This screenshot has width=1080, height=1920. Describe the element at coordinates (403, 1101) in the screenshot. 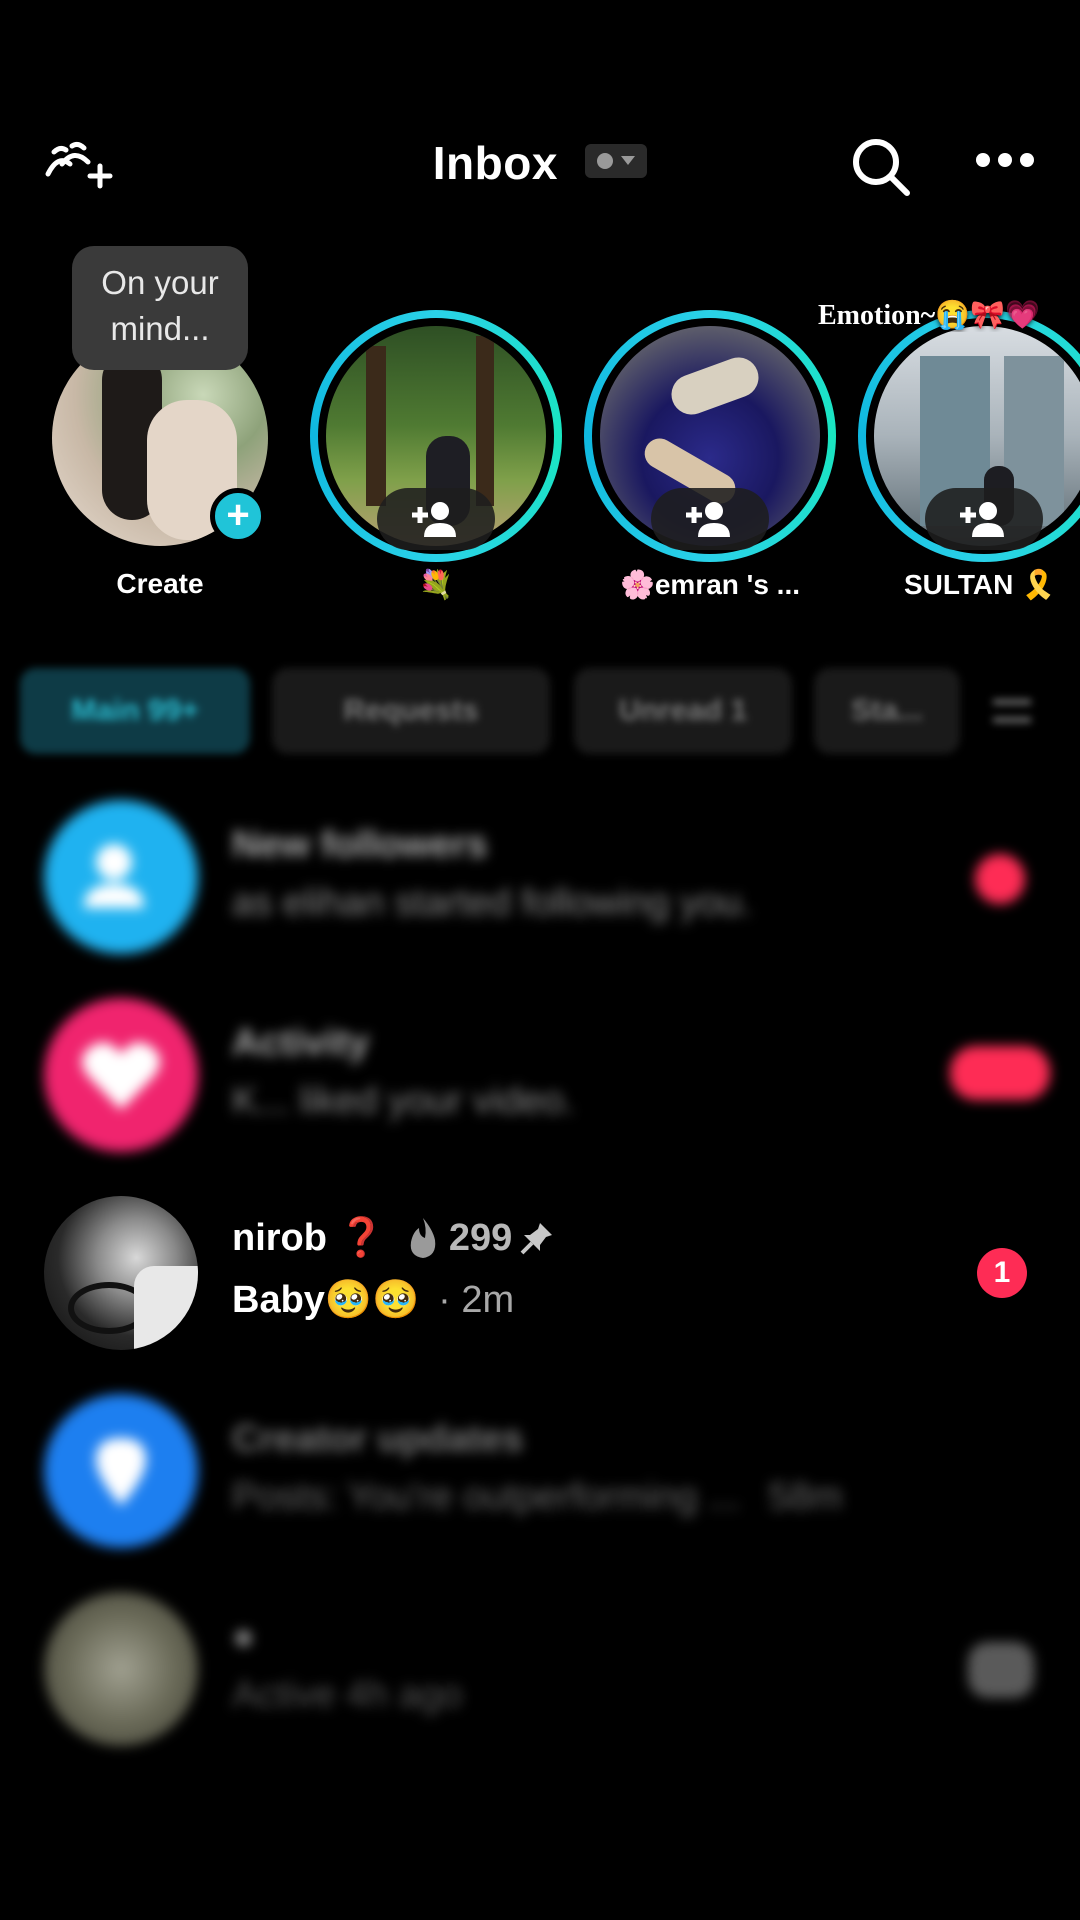

I see `row-subtitle: K... liked your video.` at that location.